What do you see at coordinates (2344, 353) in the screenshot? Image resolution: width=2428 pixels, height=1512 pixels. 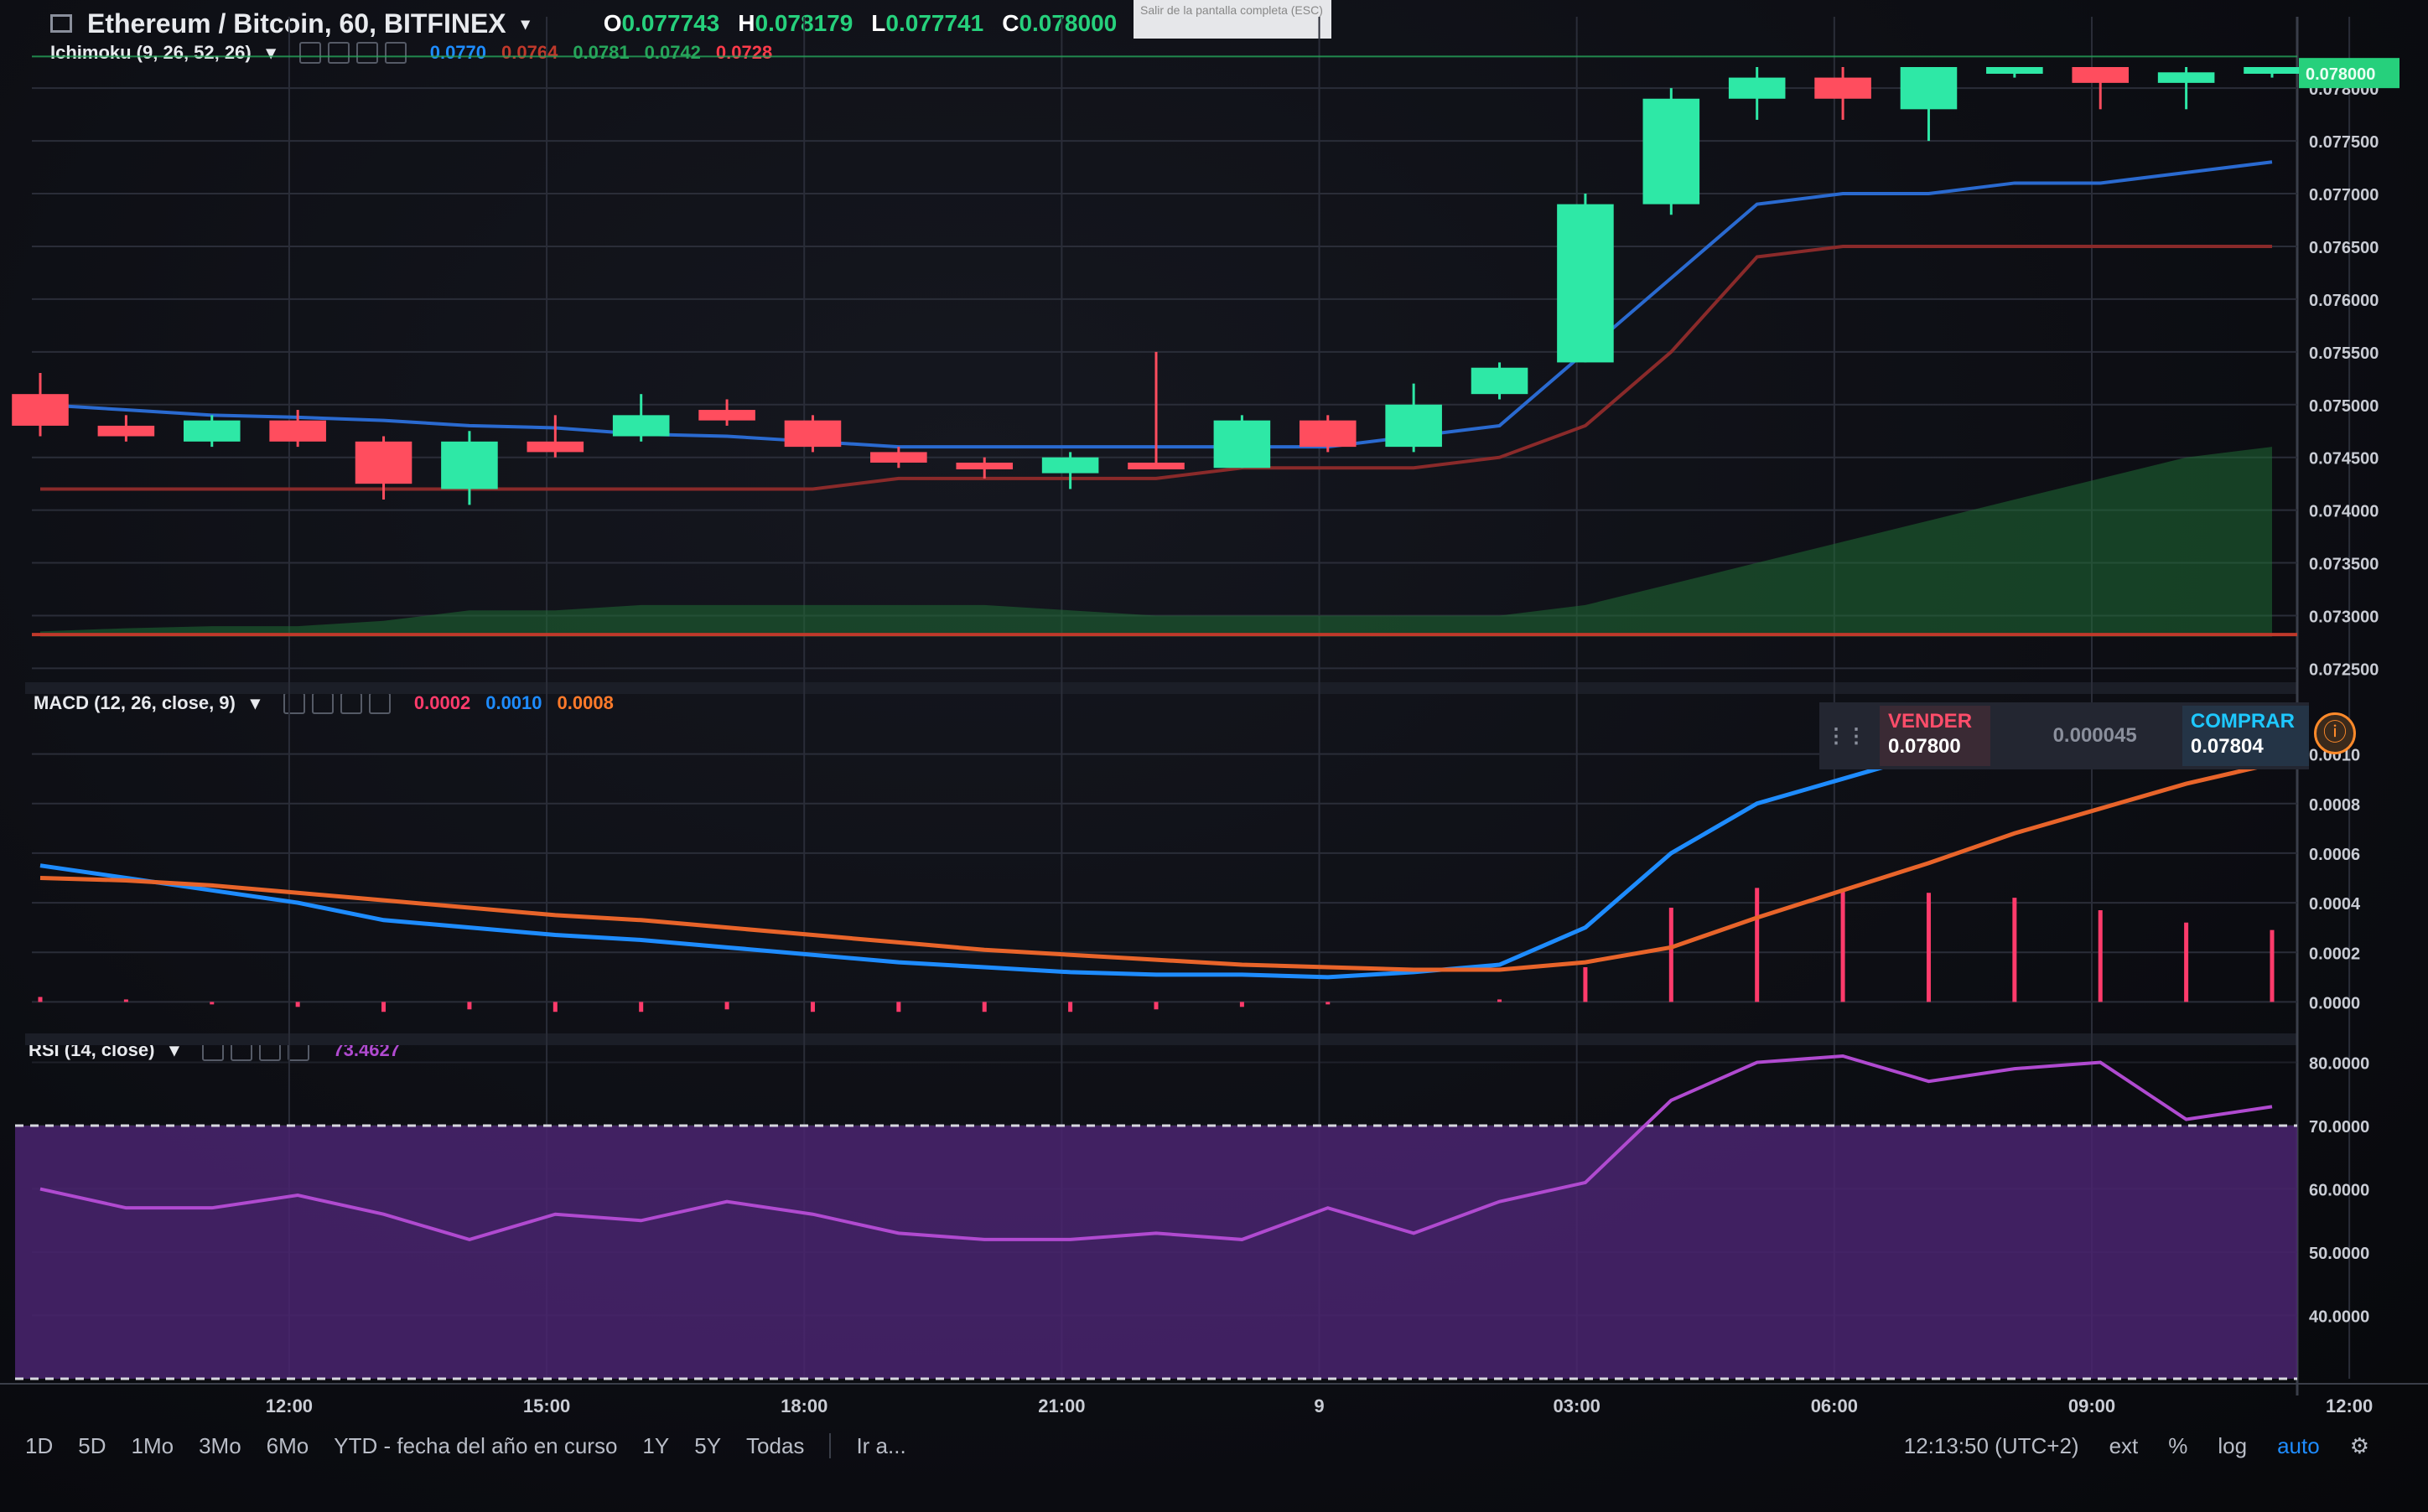 I see `price-tick-label: 0.075500` at bounding box center [2344, 353].